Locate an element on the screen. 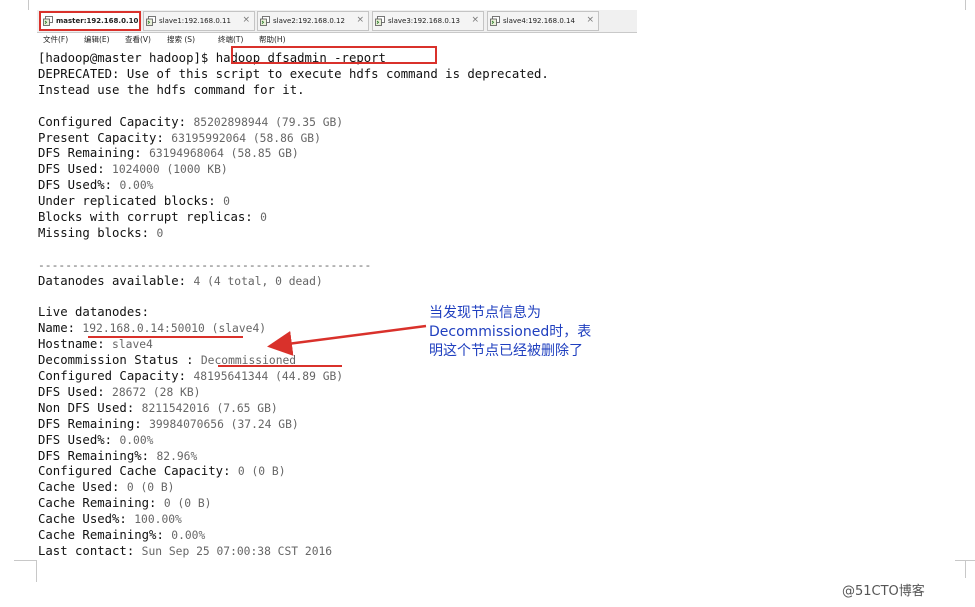  watermark: @51CTO博客 is located at coordinates (883, 591).